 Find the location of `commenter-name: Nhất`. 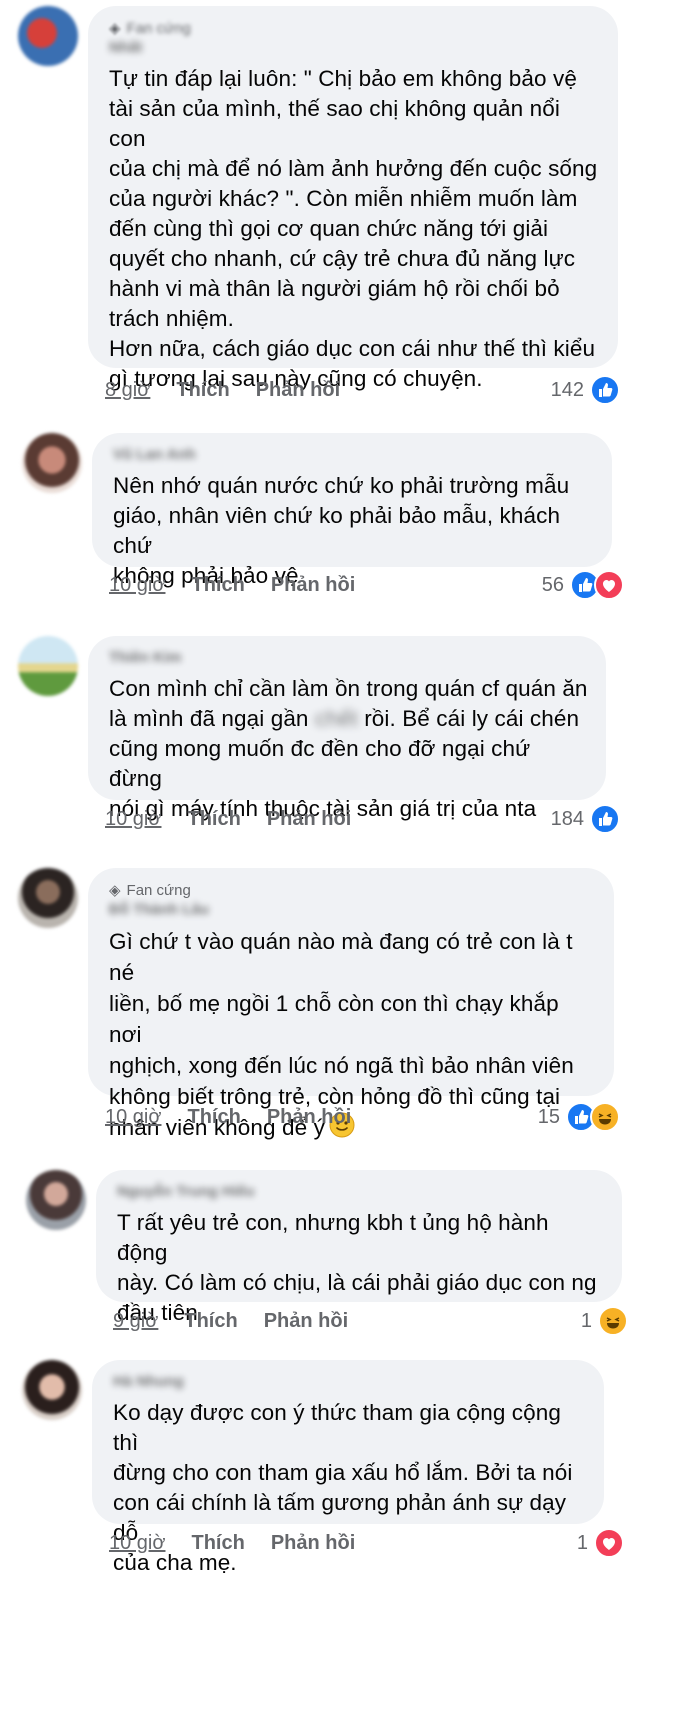

commenter-name: Nhất is located at coordinates (354, 48).